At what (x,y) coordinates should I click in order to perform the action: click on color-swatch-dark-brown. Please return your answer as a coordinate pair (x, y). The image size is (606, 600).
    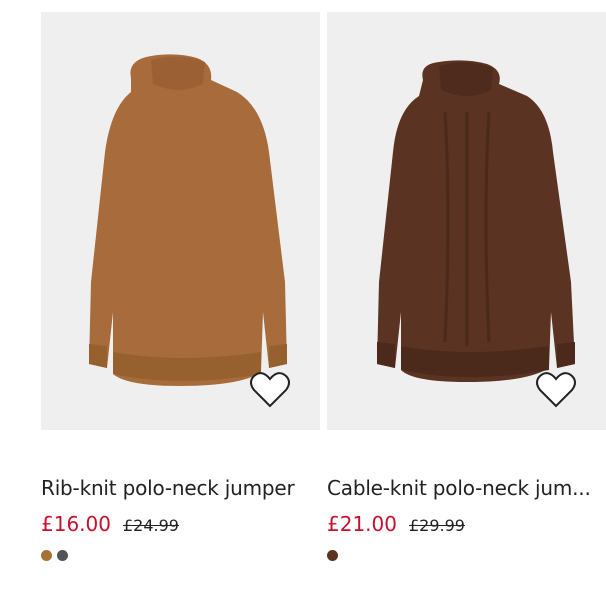
    Looking at the image, I should click on (332, 555).